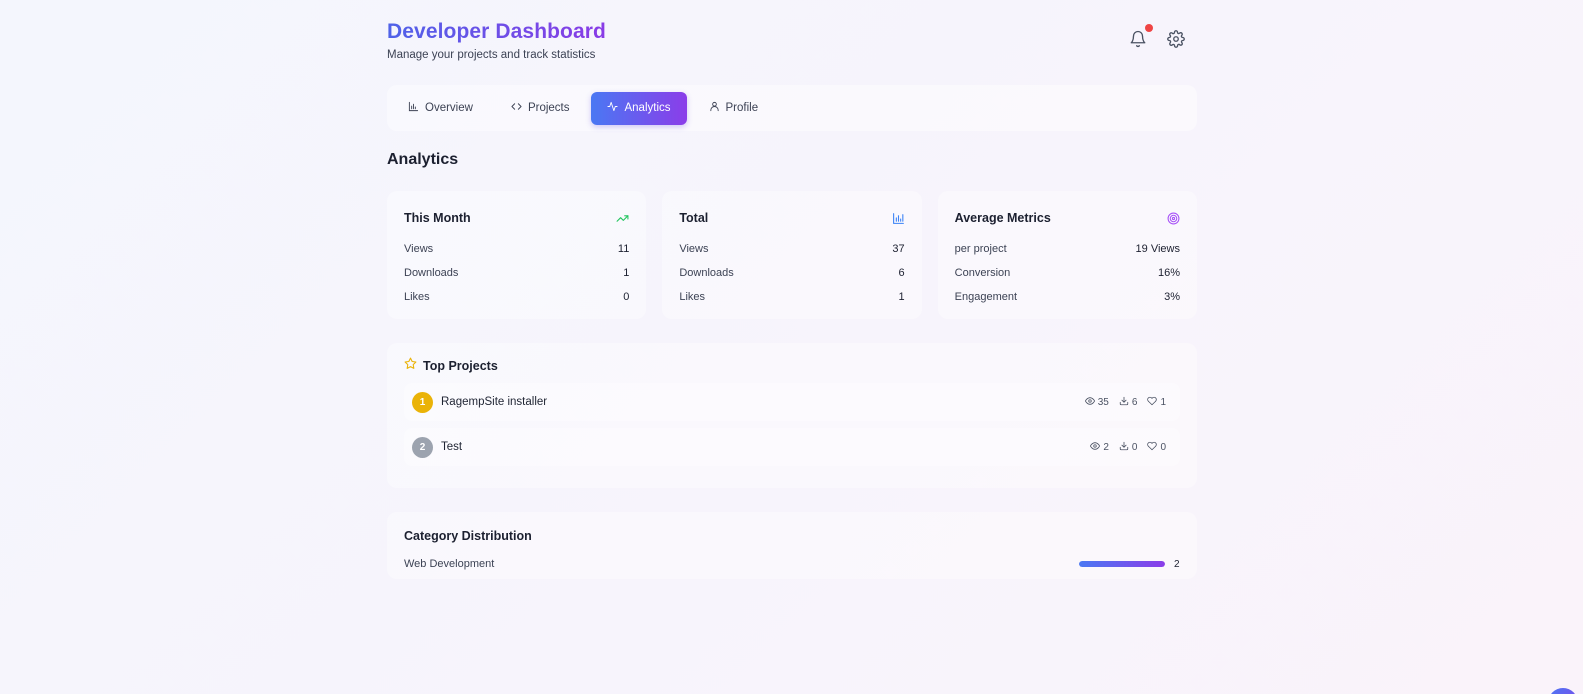 This screenshot has height=694, width=1583. I want to click on views-stat: 2, so click(1099, 447).